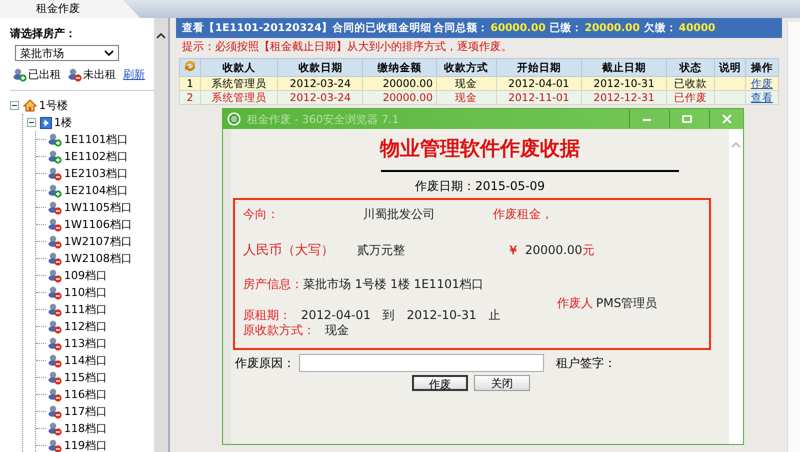  Describe the element at coordinates (690, 67) in the screenshot. I see `column-header: 状态` at that location.